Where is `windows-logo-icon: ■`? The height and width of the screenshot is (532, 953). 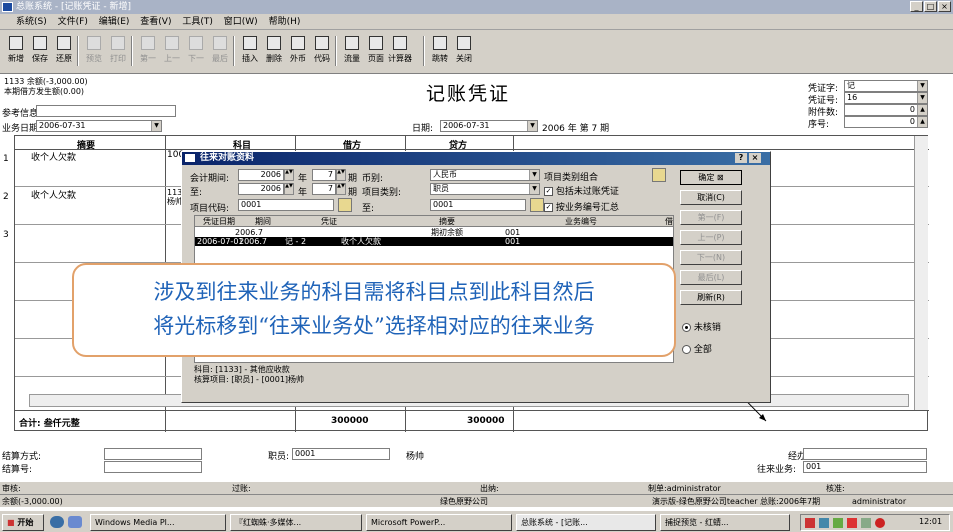
windows-logo-icon: ■ is located at coordinates (11, 522).